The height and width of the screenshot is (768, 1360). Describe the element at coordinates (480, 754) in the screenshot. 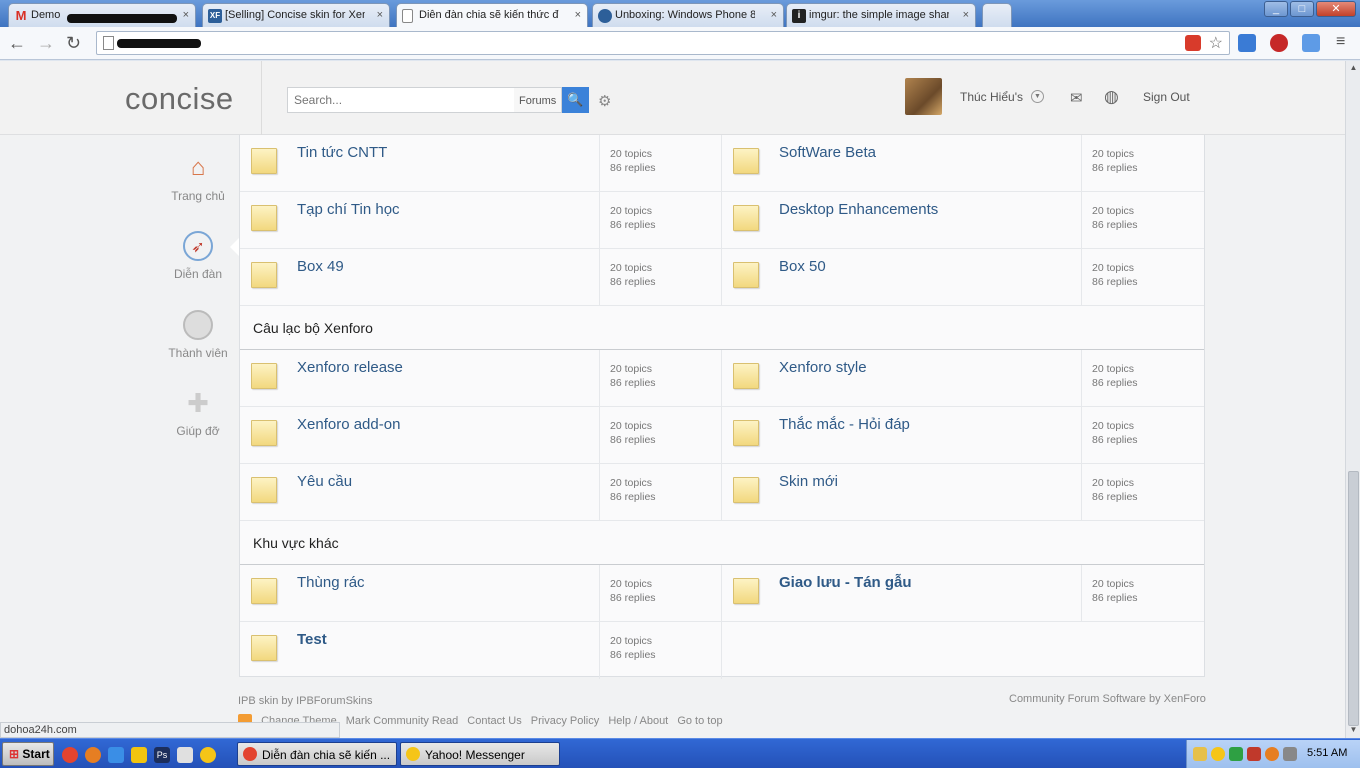

I see `task-yahoo-messenger: Yahoo! Messenger` at that location.